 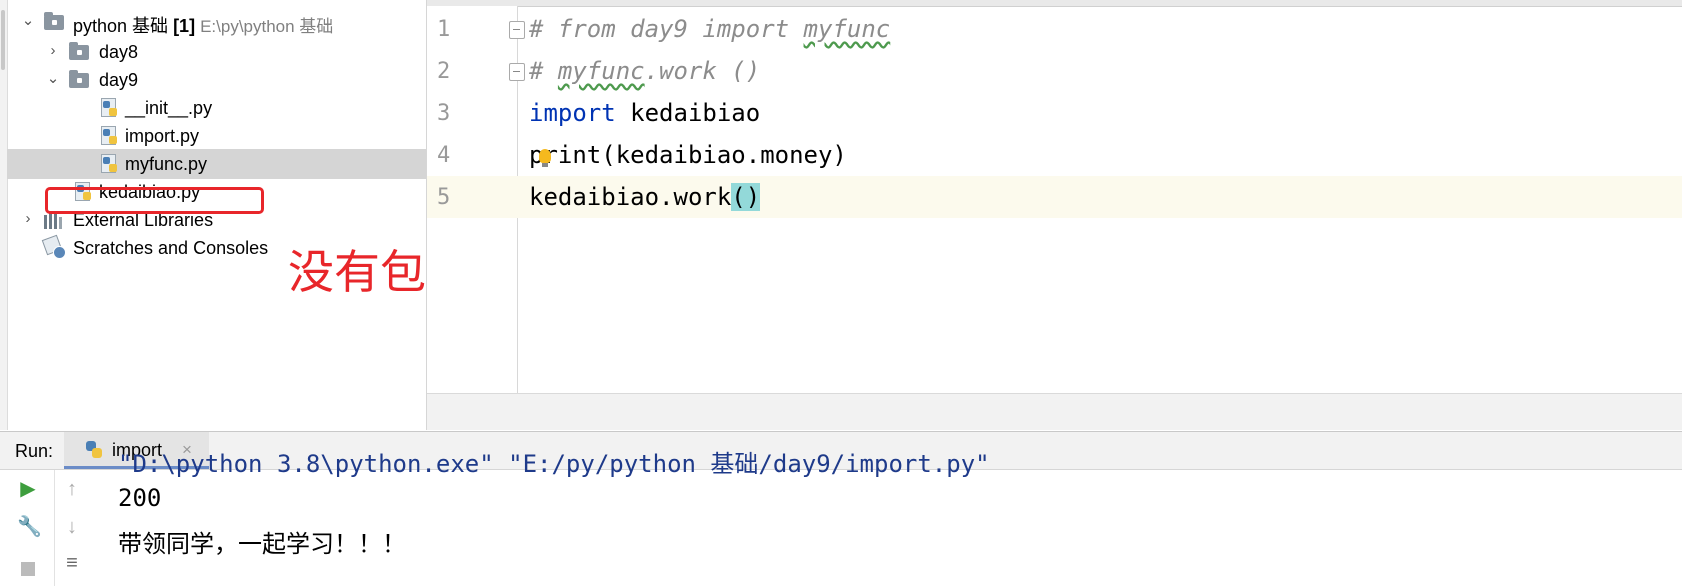 I want to click on tree-item-label: day8, so click(x=119, y=52).